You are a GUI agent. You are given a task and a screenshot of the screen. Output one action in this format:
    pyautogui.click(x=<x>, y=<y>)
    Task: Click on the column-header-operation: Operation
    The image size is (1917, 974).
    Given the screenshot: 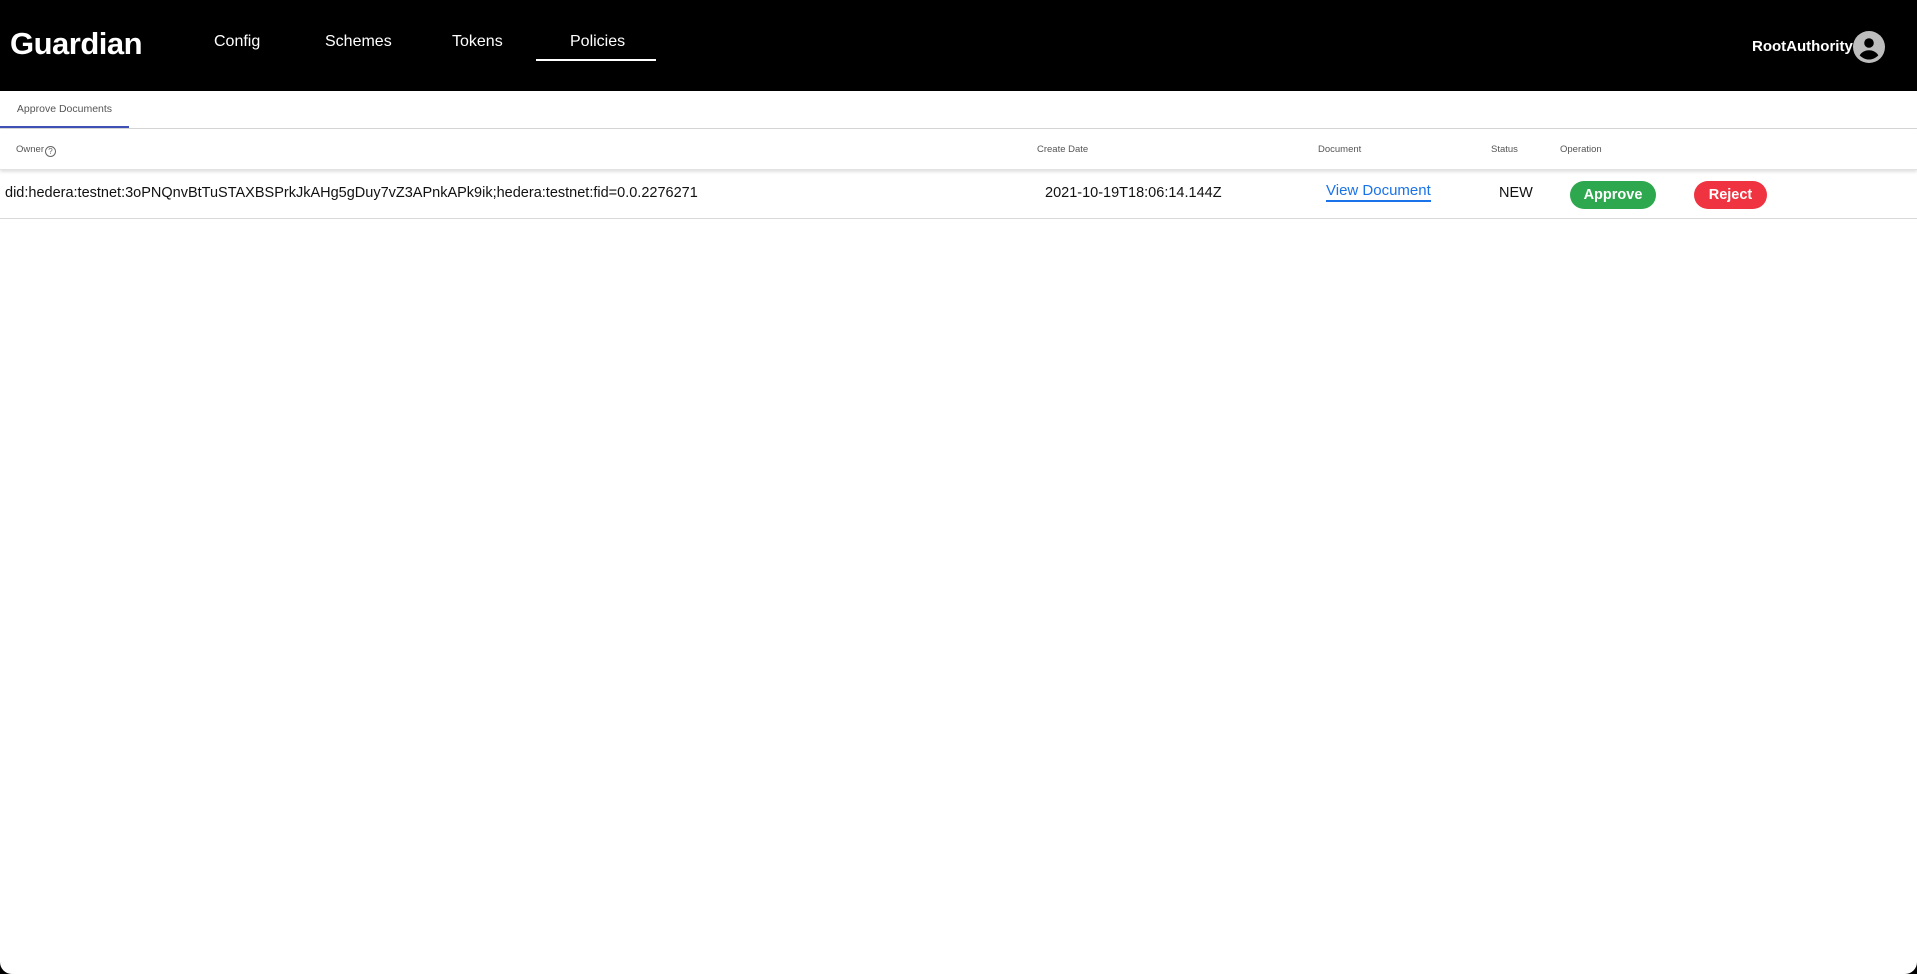 What is the action you would take?
    pyautogui.click(x=1581, y=149)
    